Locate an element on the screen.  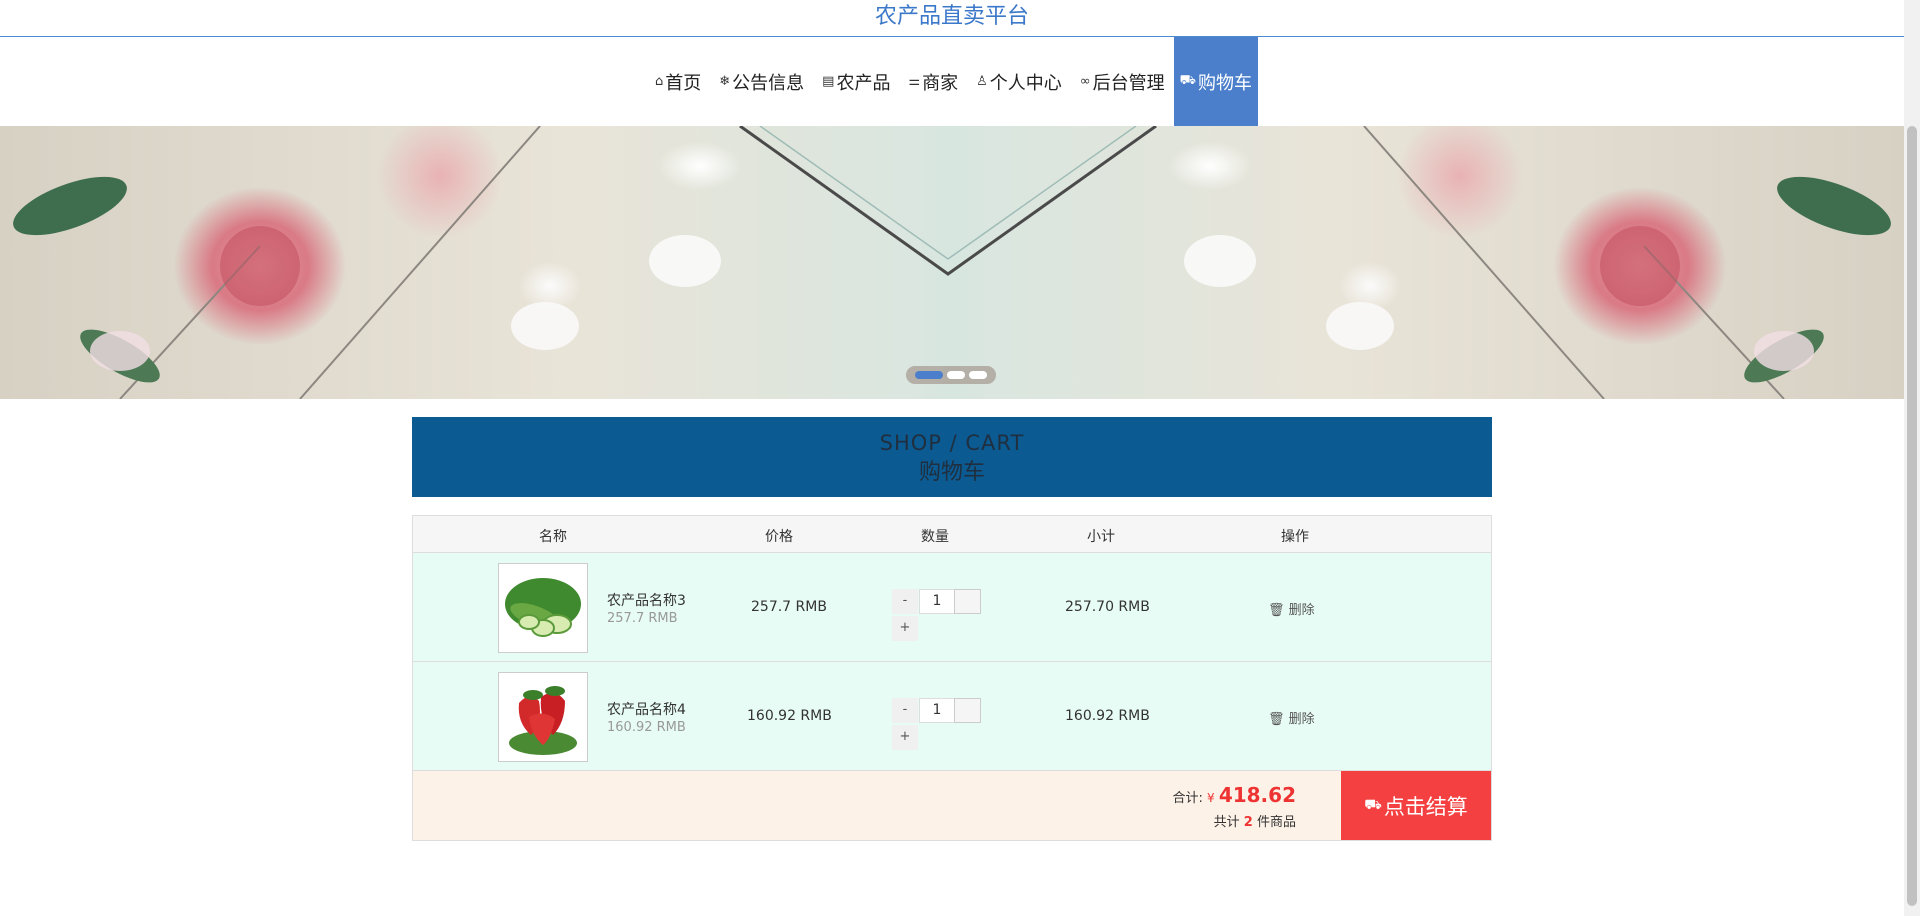
column-header-price: 价格 is located at coordinates (779, 537).